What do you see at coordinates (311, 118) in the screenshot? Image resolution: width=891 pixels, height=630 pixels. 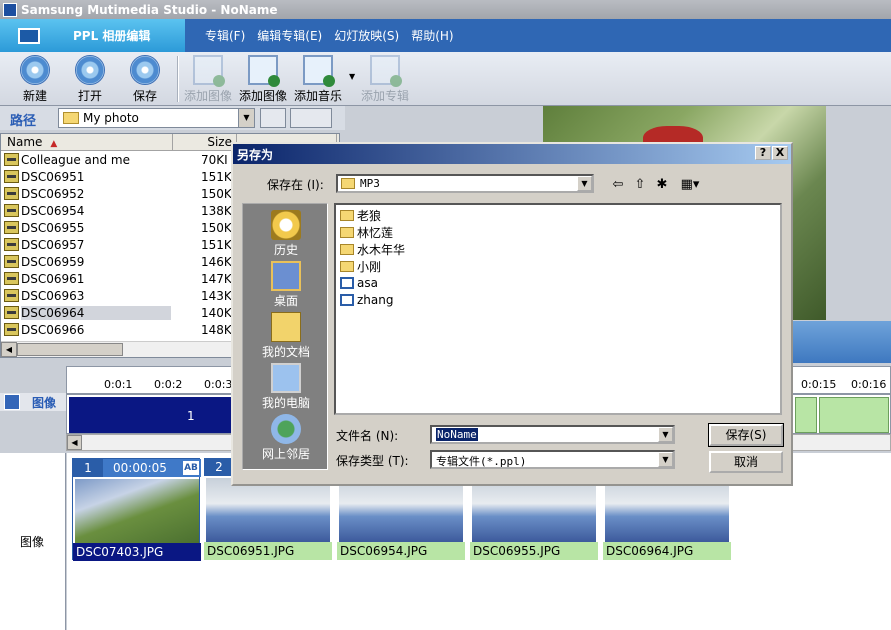 I see `view-menu-button` at bounding box center [311, 118].